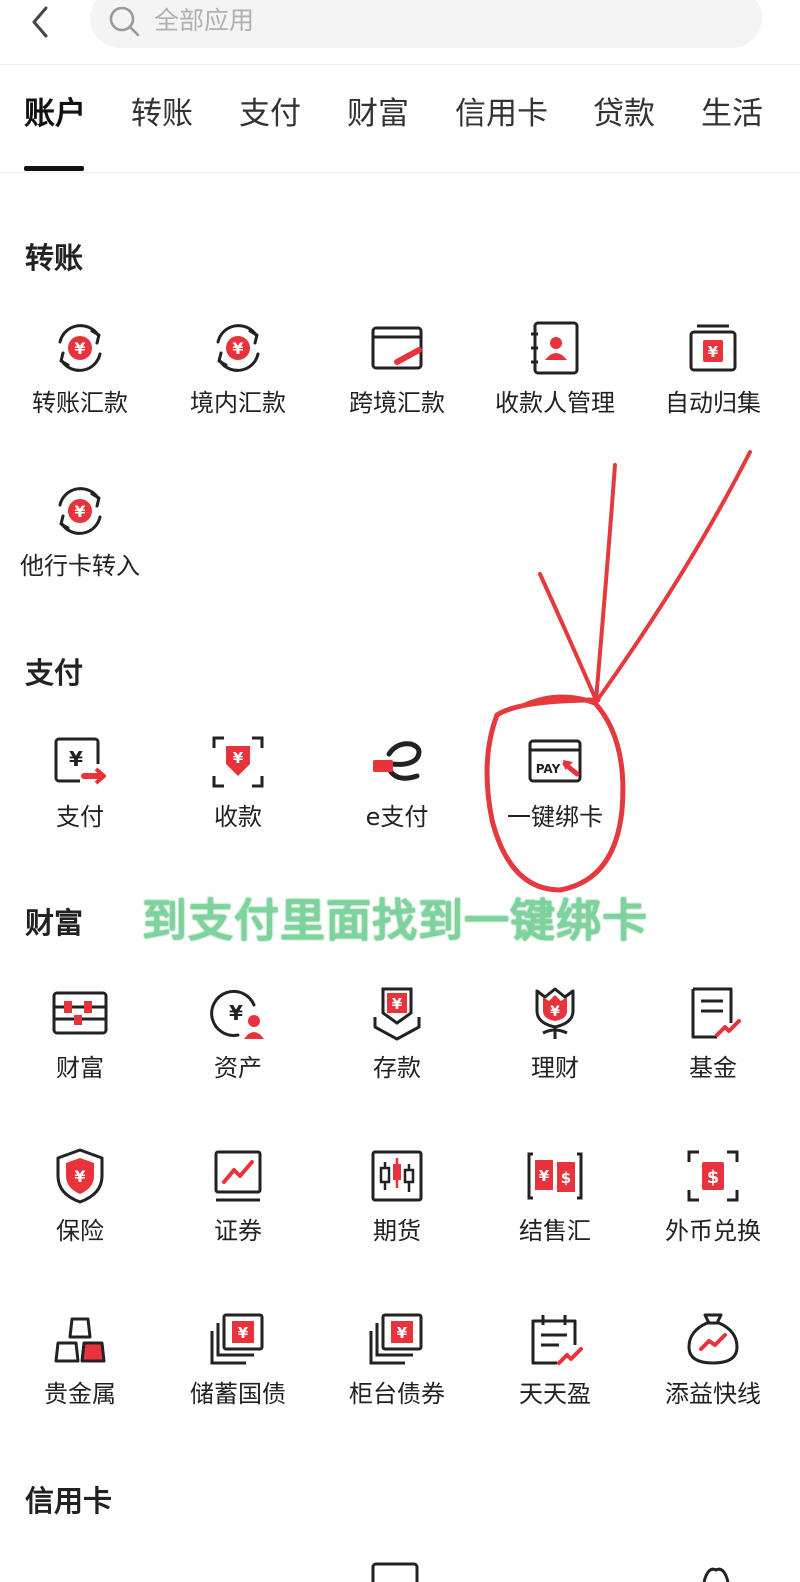  I want to click on category-tabs: 账户 转账 支付 财富 信用卡 贷款 生活, so click(400, 118).